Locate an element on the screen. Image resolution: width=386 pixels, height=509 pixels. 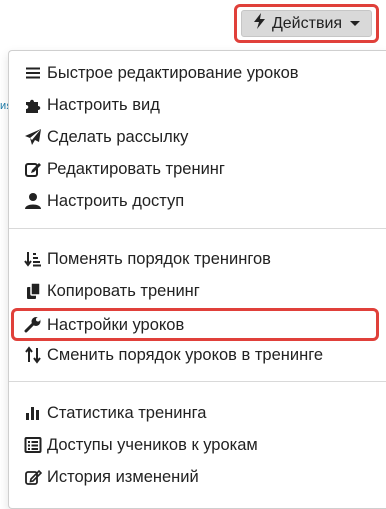
menu-item-label: История изменений is located at coordinates (123, 476).